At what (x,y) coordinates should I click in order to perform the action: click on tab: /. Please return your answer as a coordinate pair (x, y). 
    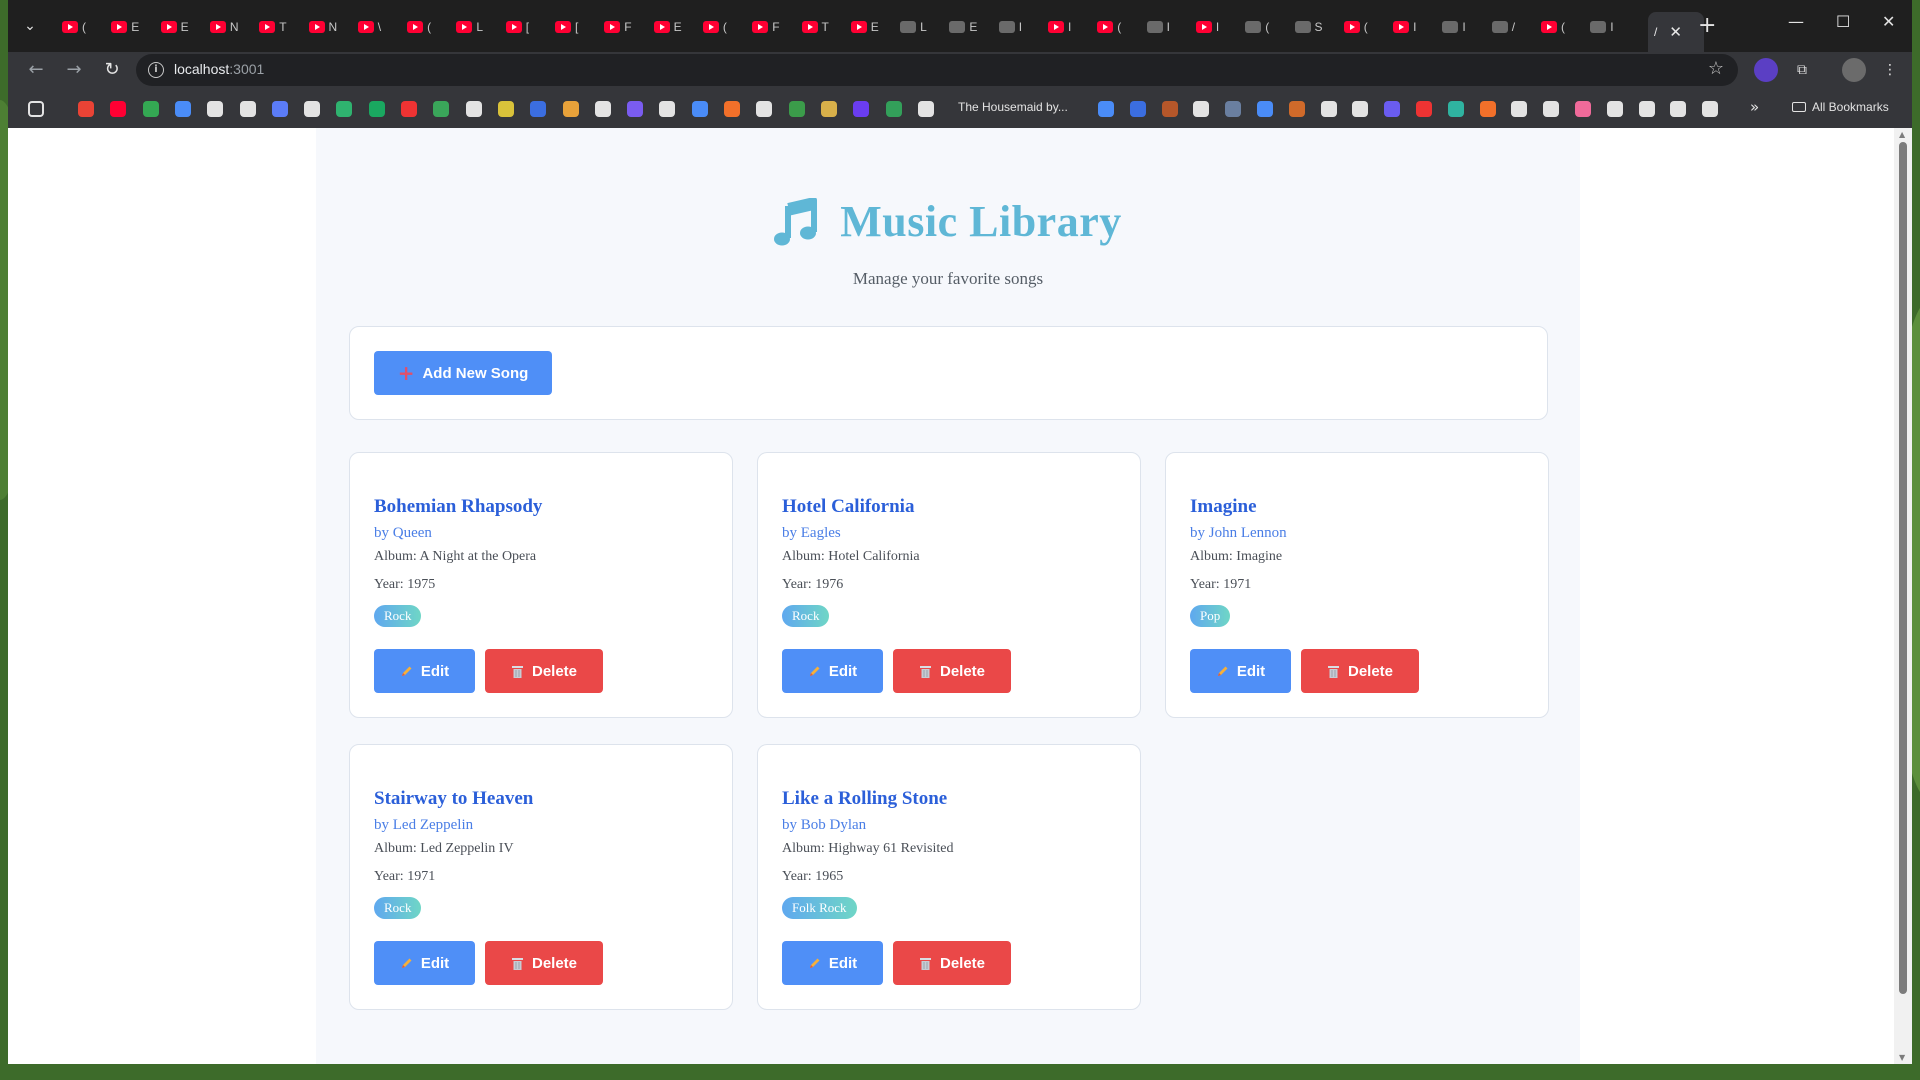
    Looking at the image, I should click on (1510, 27).